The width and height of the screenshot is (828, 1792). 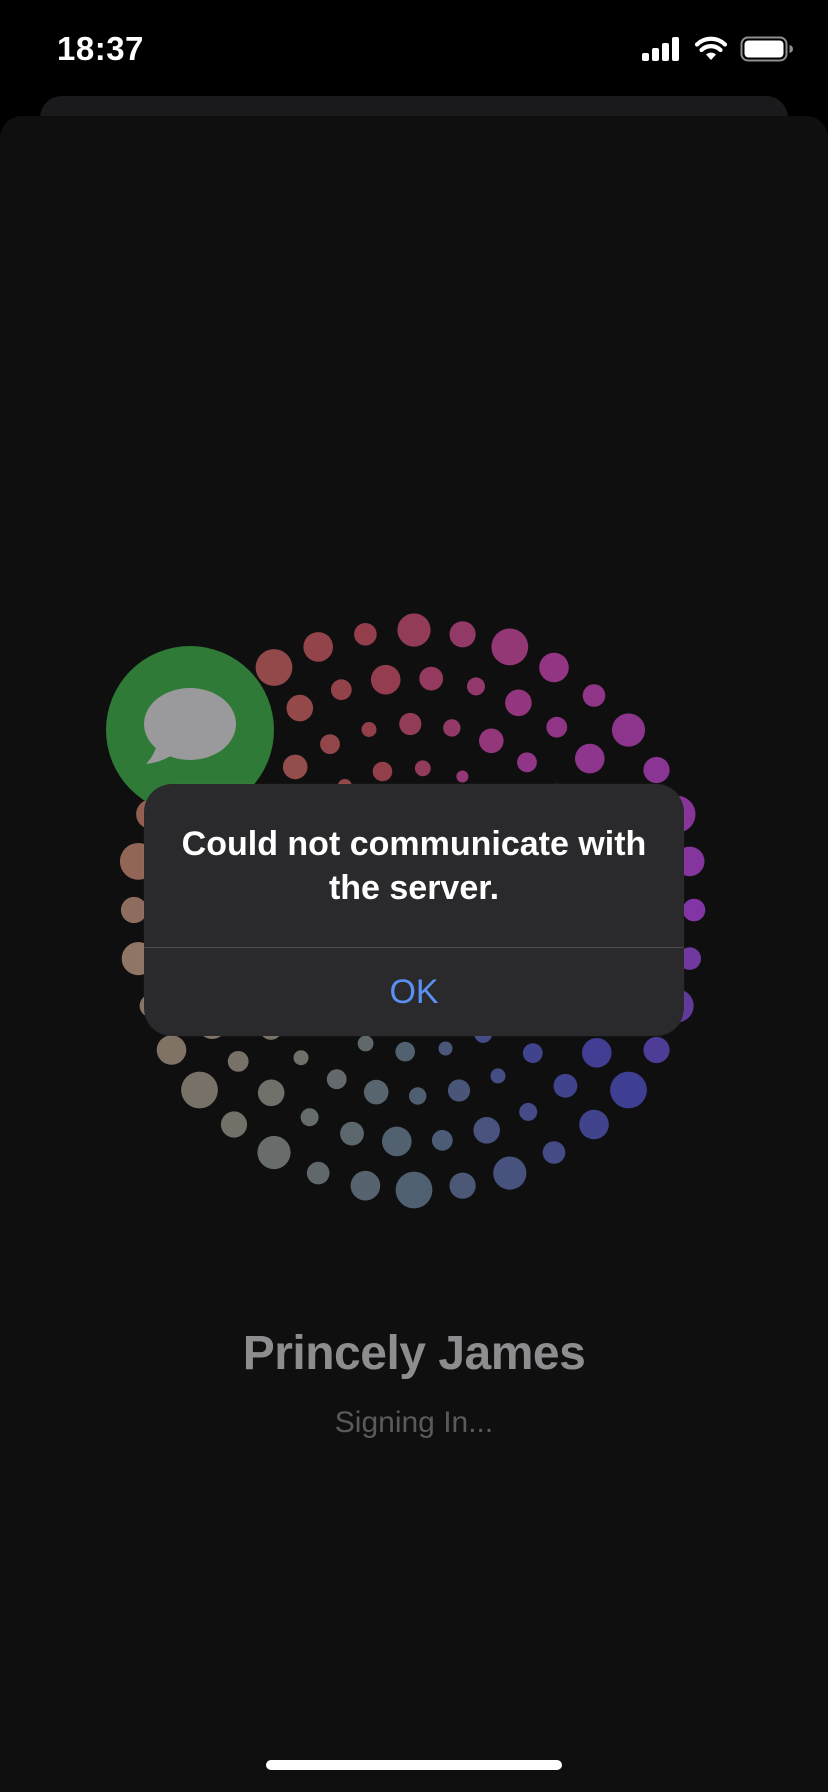 What do you see at coordinates (414, 992) in the screenshot?
I see `ok-button: OK` at bounding box center [414, 992].